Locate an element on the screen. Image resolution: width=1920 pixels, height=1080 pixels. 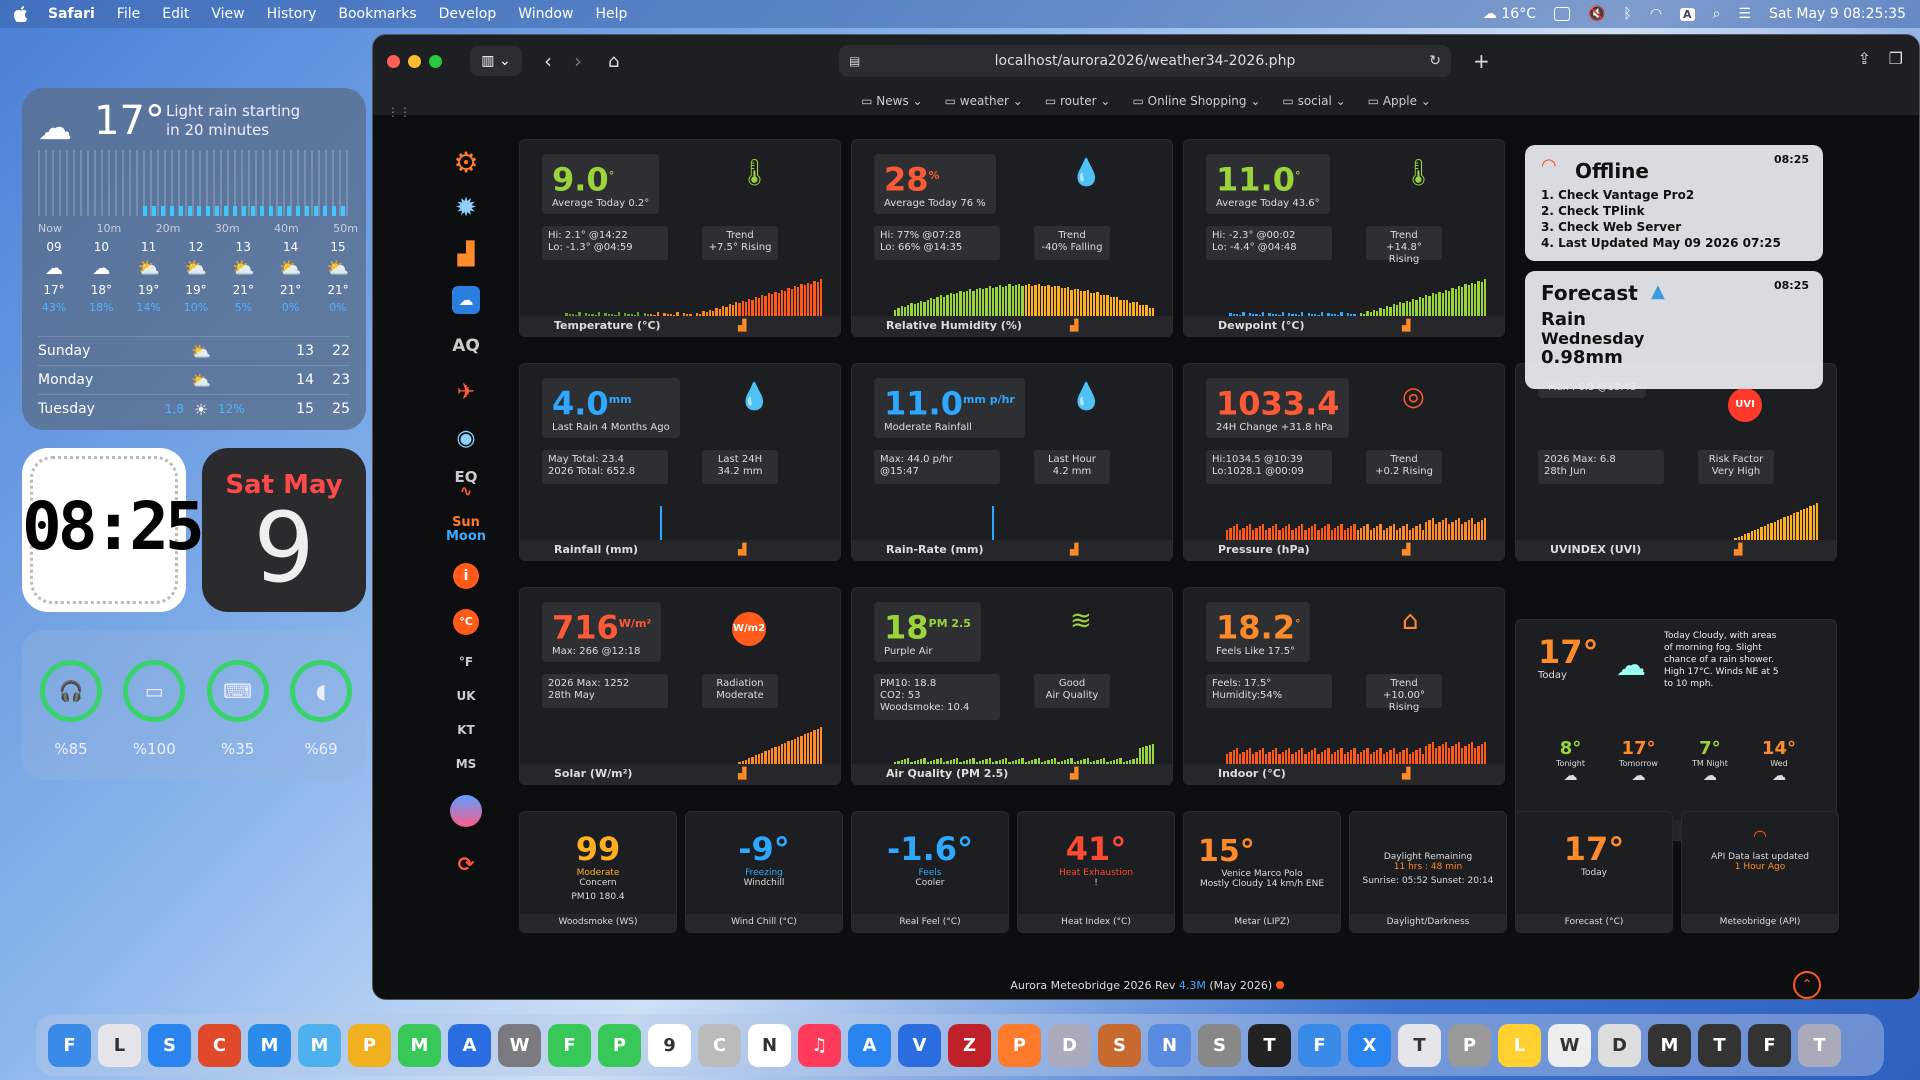
nav-fahrenheit: °F is located at coordinates (466, 662).